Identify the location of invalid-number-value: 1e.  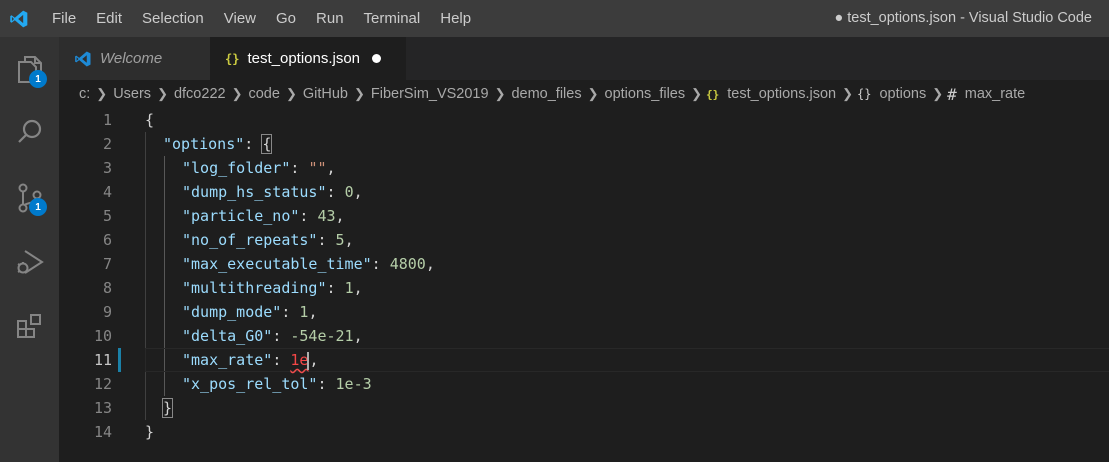
(299, 360).